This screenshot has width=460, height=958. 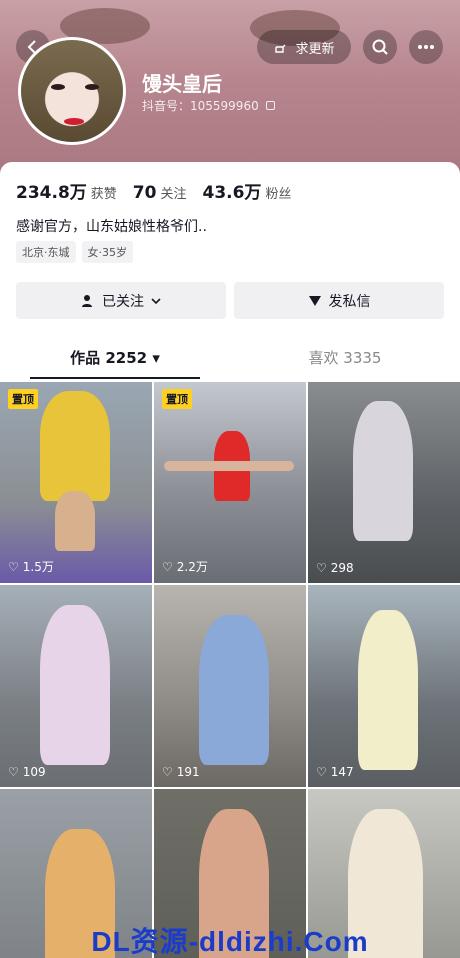 I want to click on likes-count: 2.2万, so click(x=192, y=567).